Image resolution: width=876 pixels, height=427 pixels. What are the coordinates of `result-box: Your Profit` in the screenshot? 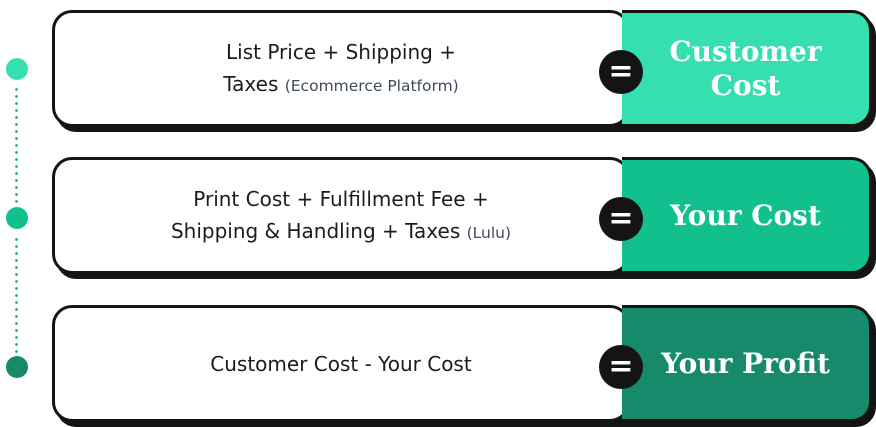 It's located at (747, 363).